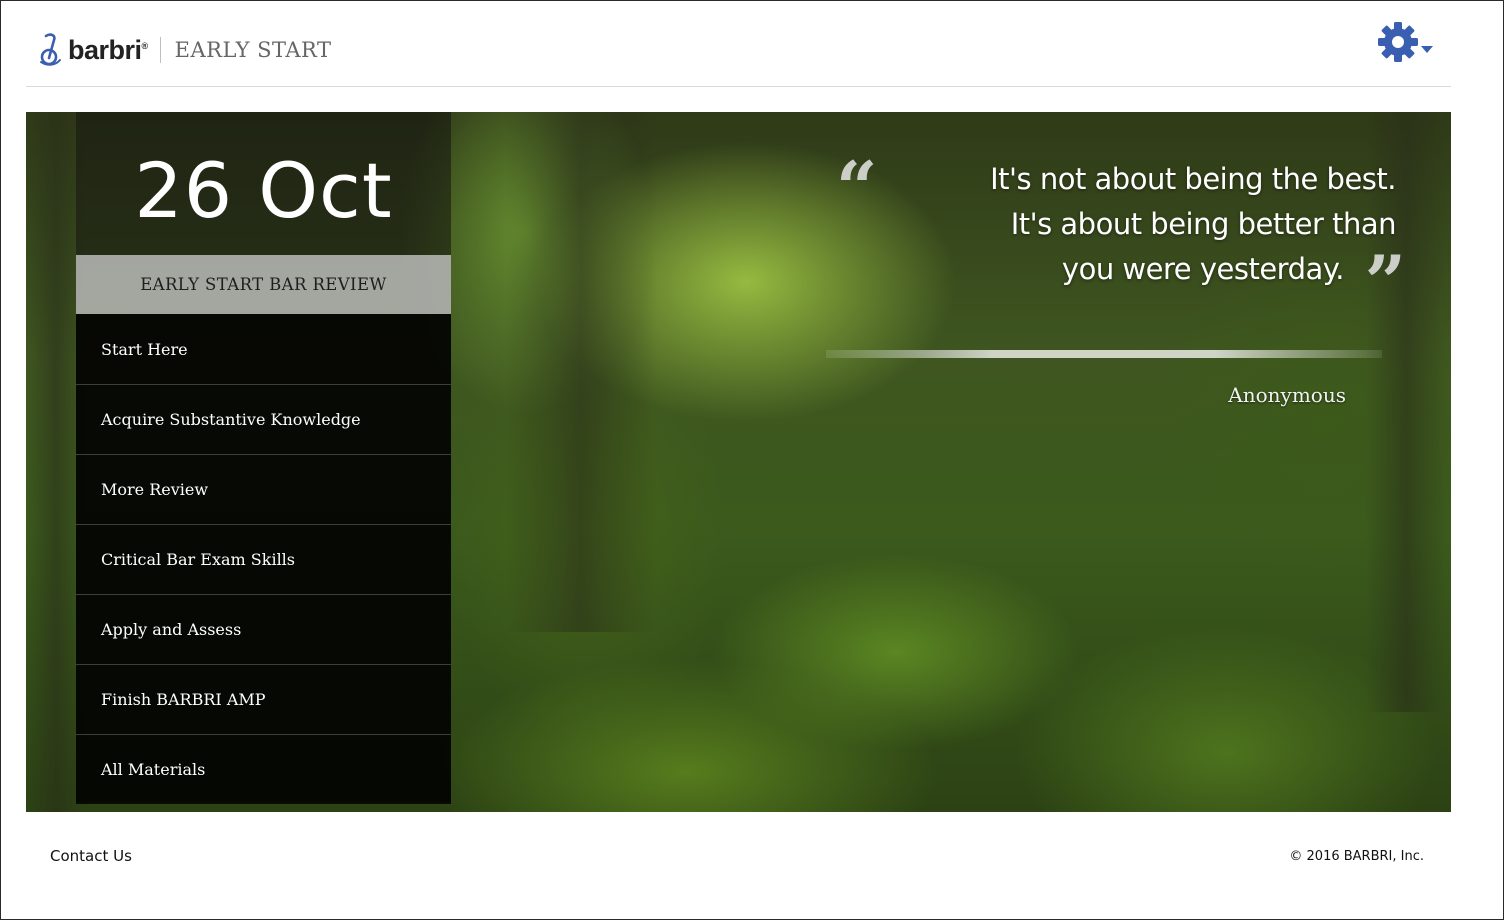 The image size is (1504, 920). What do you see at coordinates (1385, 281) in the screenshot?
I see `close-quote-icon: ”` at bounding box center [1385, 281].